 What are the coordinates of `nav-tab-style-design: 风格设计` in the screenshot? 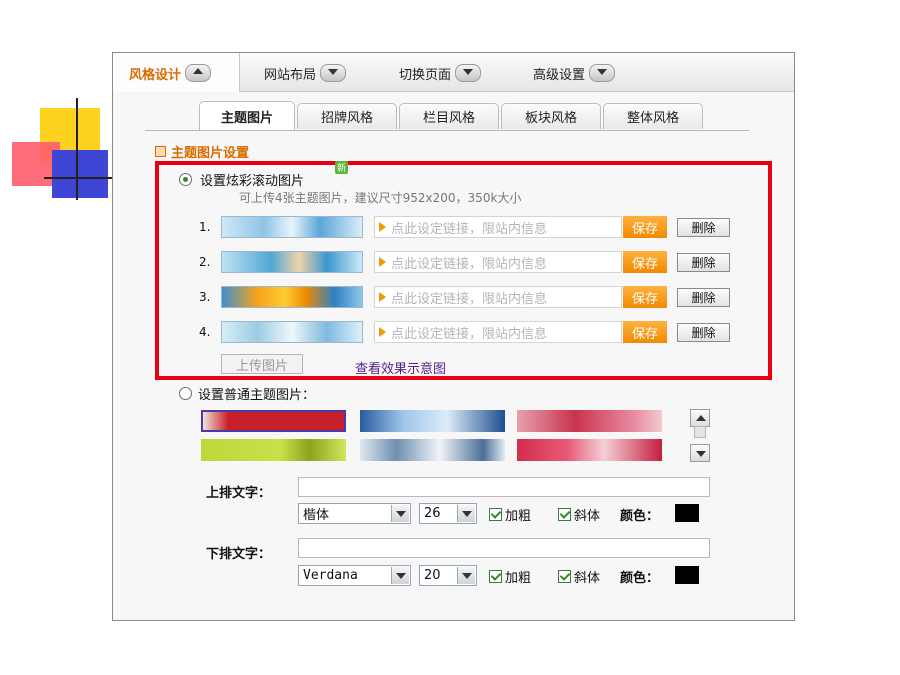 It's located at (170, 73).